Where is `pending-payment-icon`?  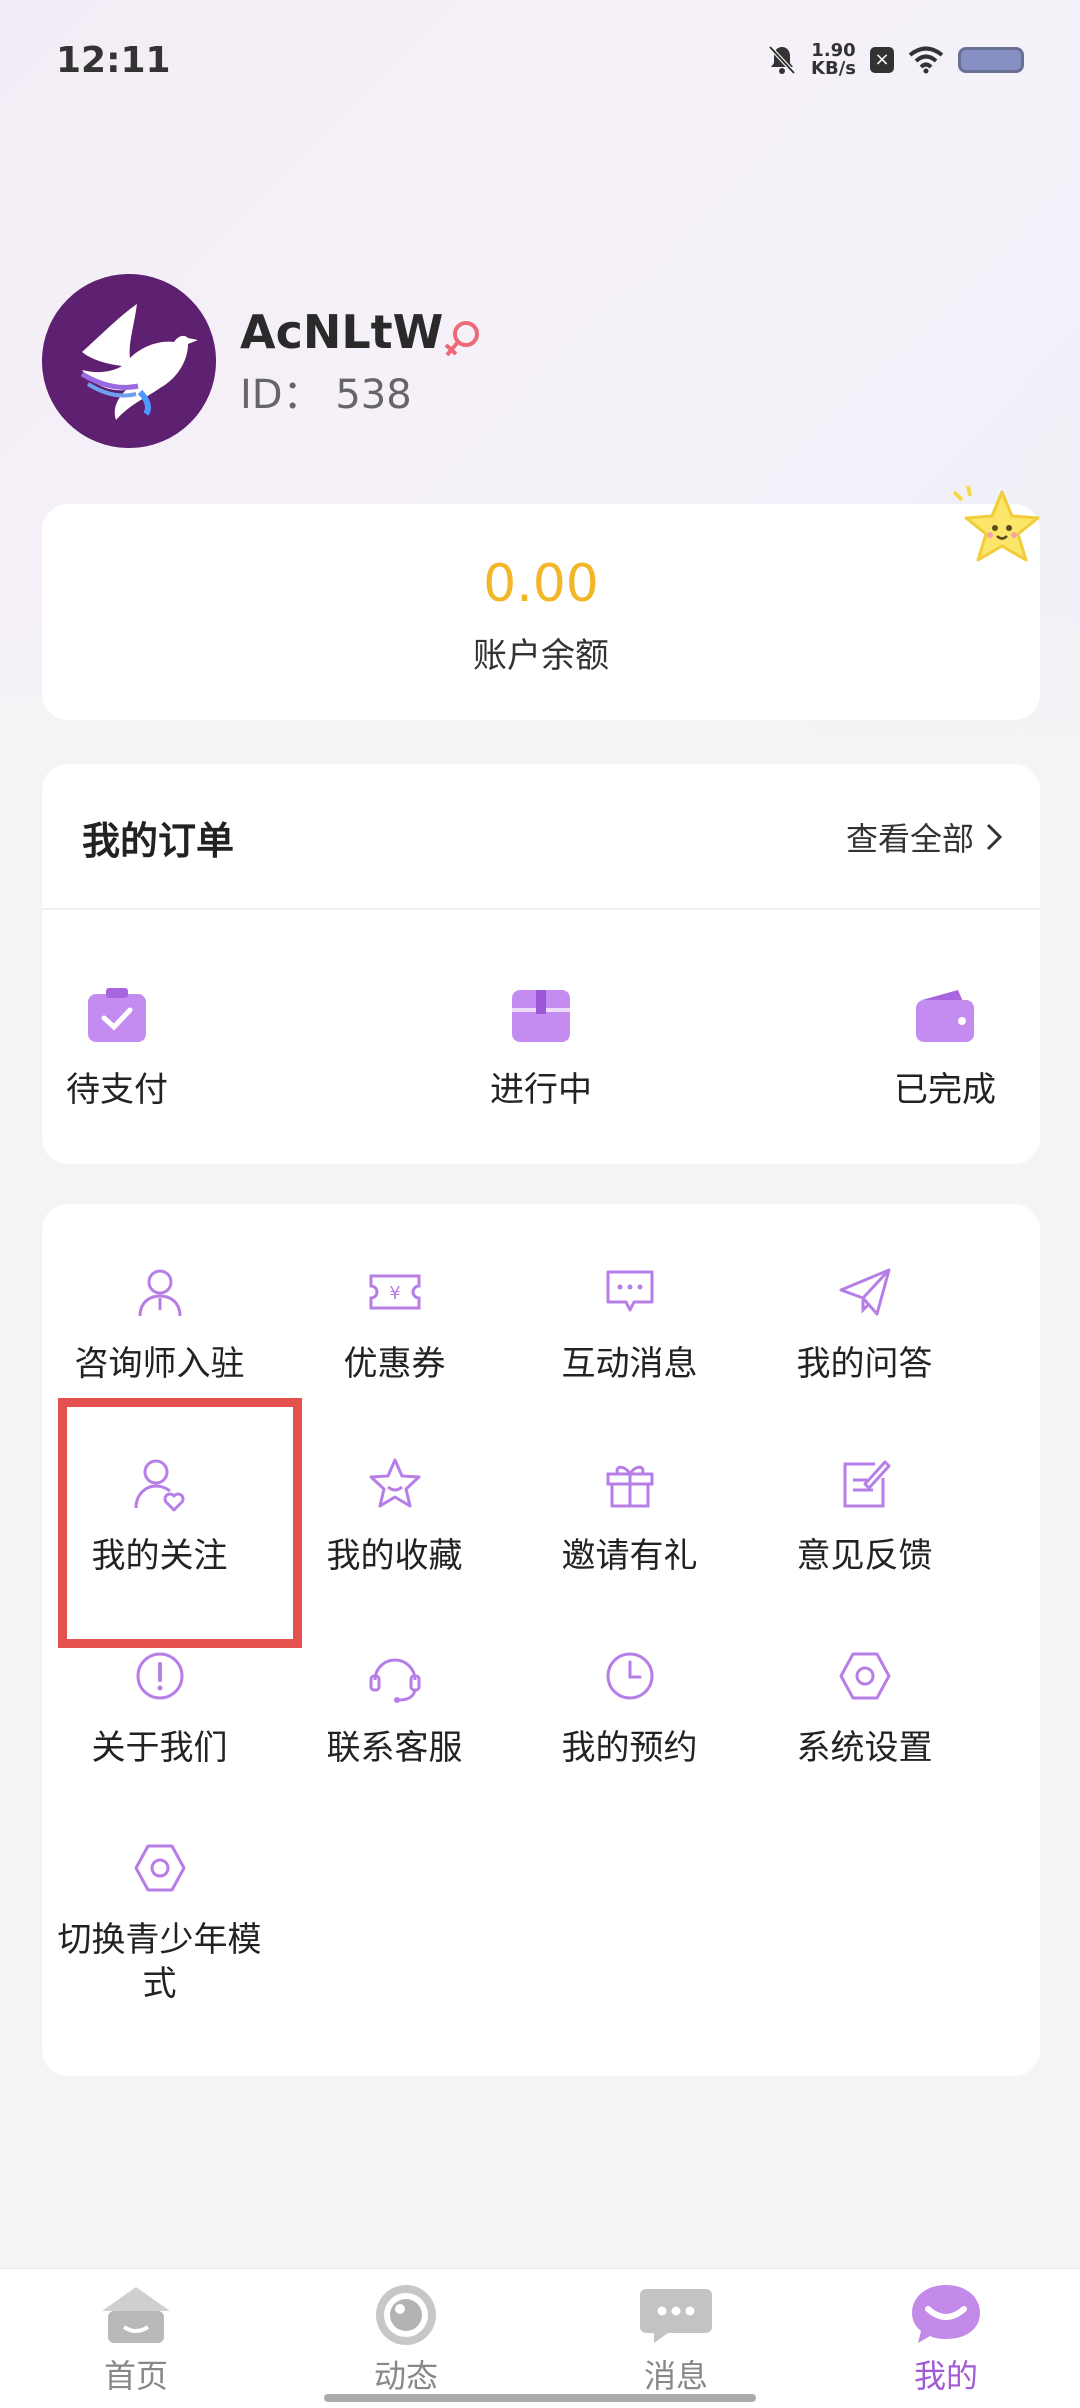
pending-payment-icon is located at coordinates (117, 1015).